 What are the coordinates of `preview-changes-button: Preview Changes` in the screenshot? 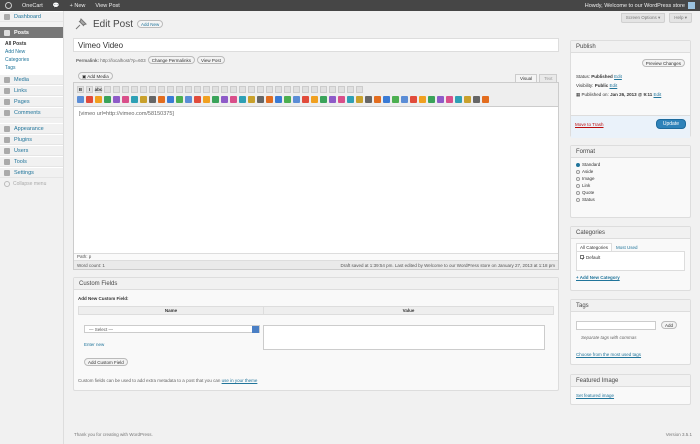 It's located at (663, 63).